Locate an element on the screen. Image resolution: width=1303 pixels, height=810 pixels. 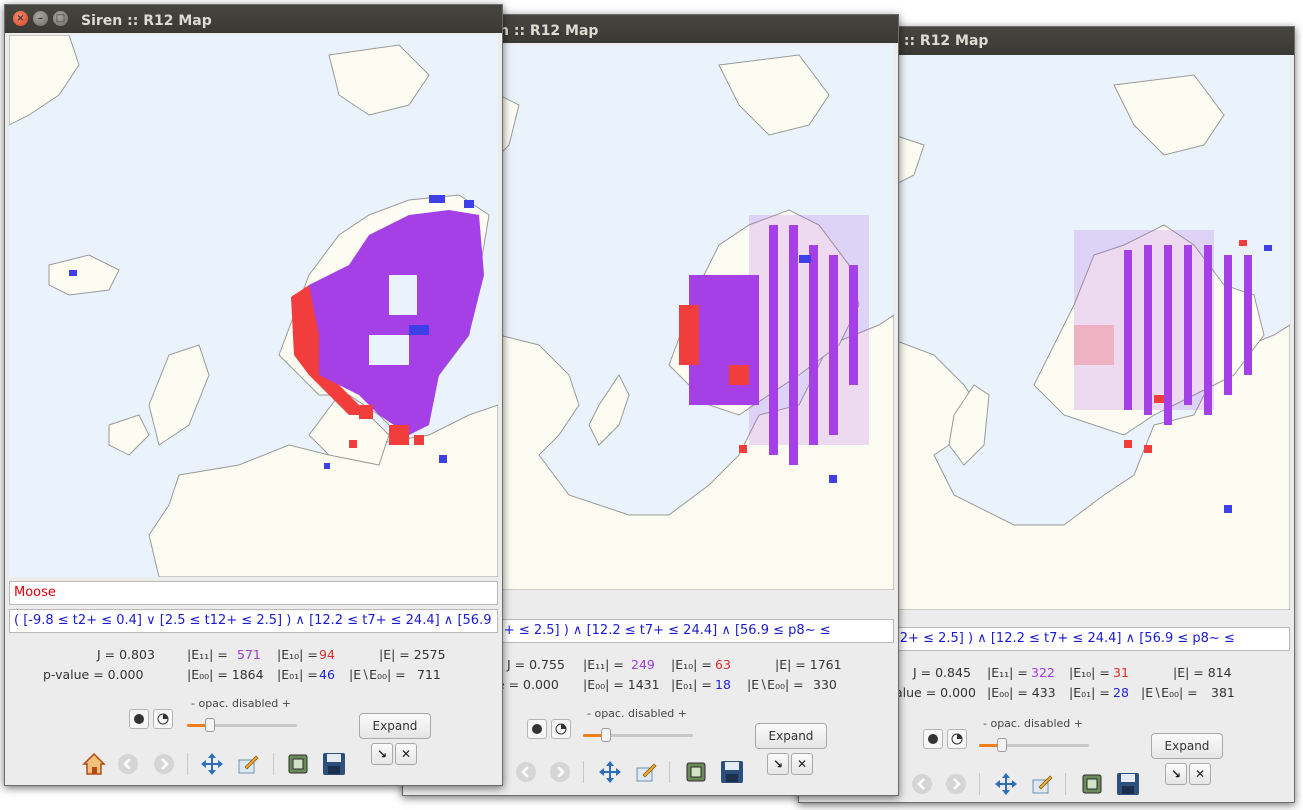
close-icon: × is located at coordinates (20, 18).